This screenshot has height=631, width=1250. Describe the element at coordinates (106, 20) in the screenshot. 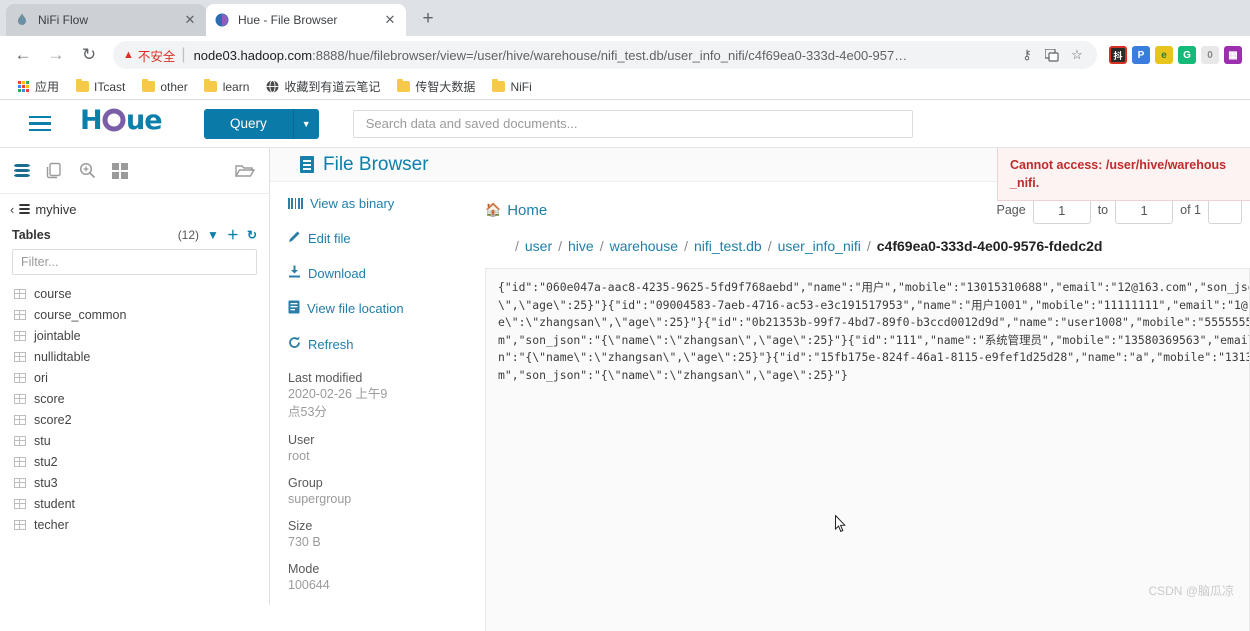

I see `browser-tab-nifi-flow: NiFi Flow ✕` at that location.